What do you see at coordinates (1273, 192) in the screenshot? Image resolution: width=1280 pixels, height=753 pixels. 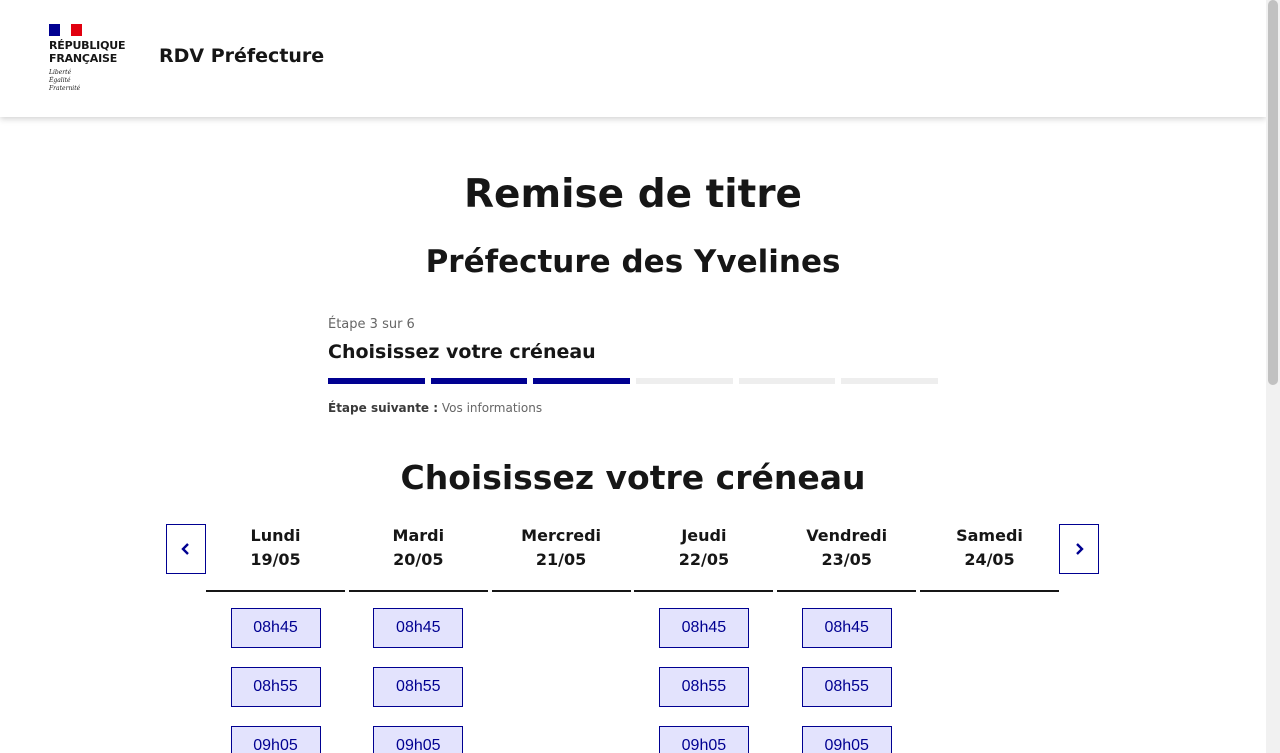 I see `scrollbar-thumb` at bounding box center [1273, 192].